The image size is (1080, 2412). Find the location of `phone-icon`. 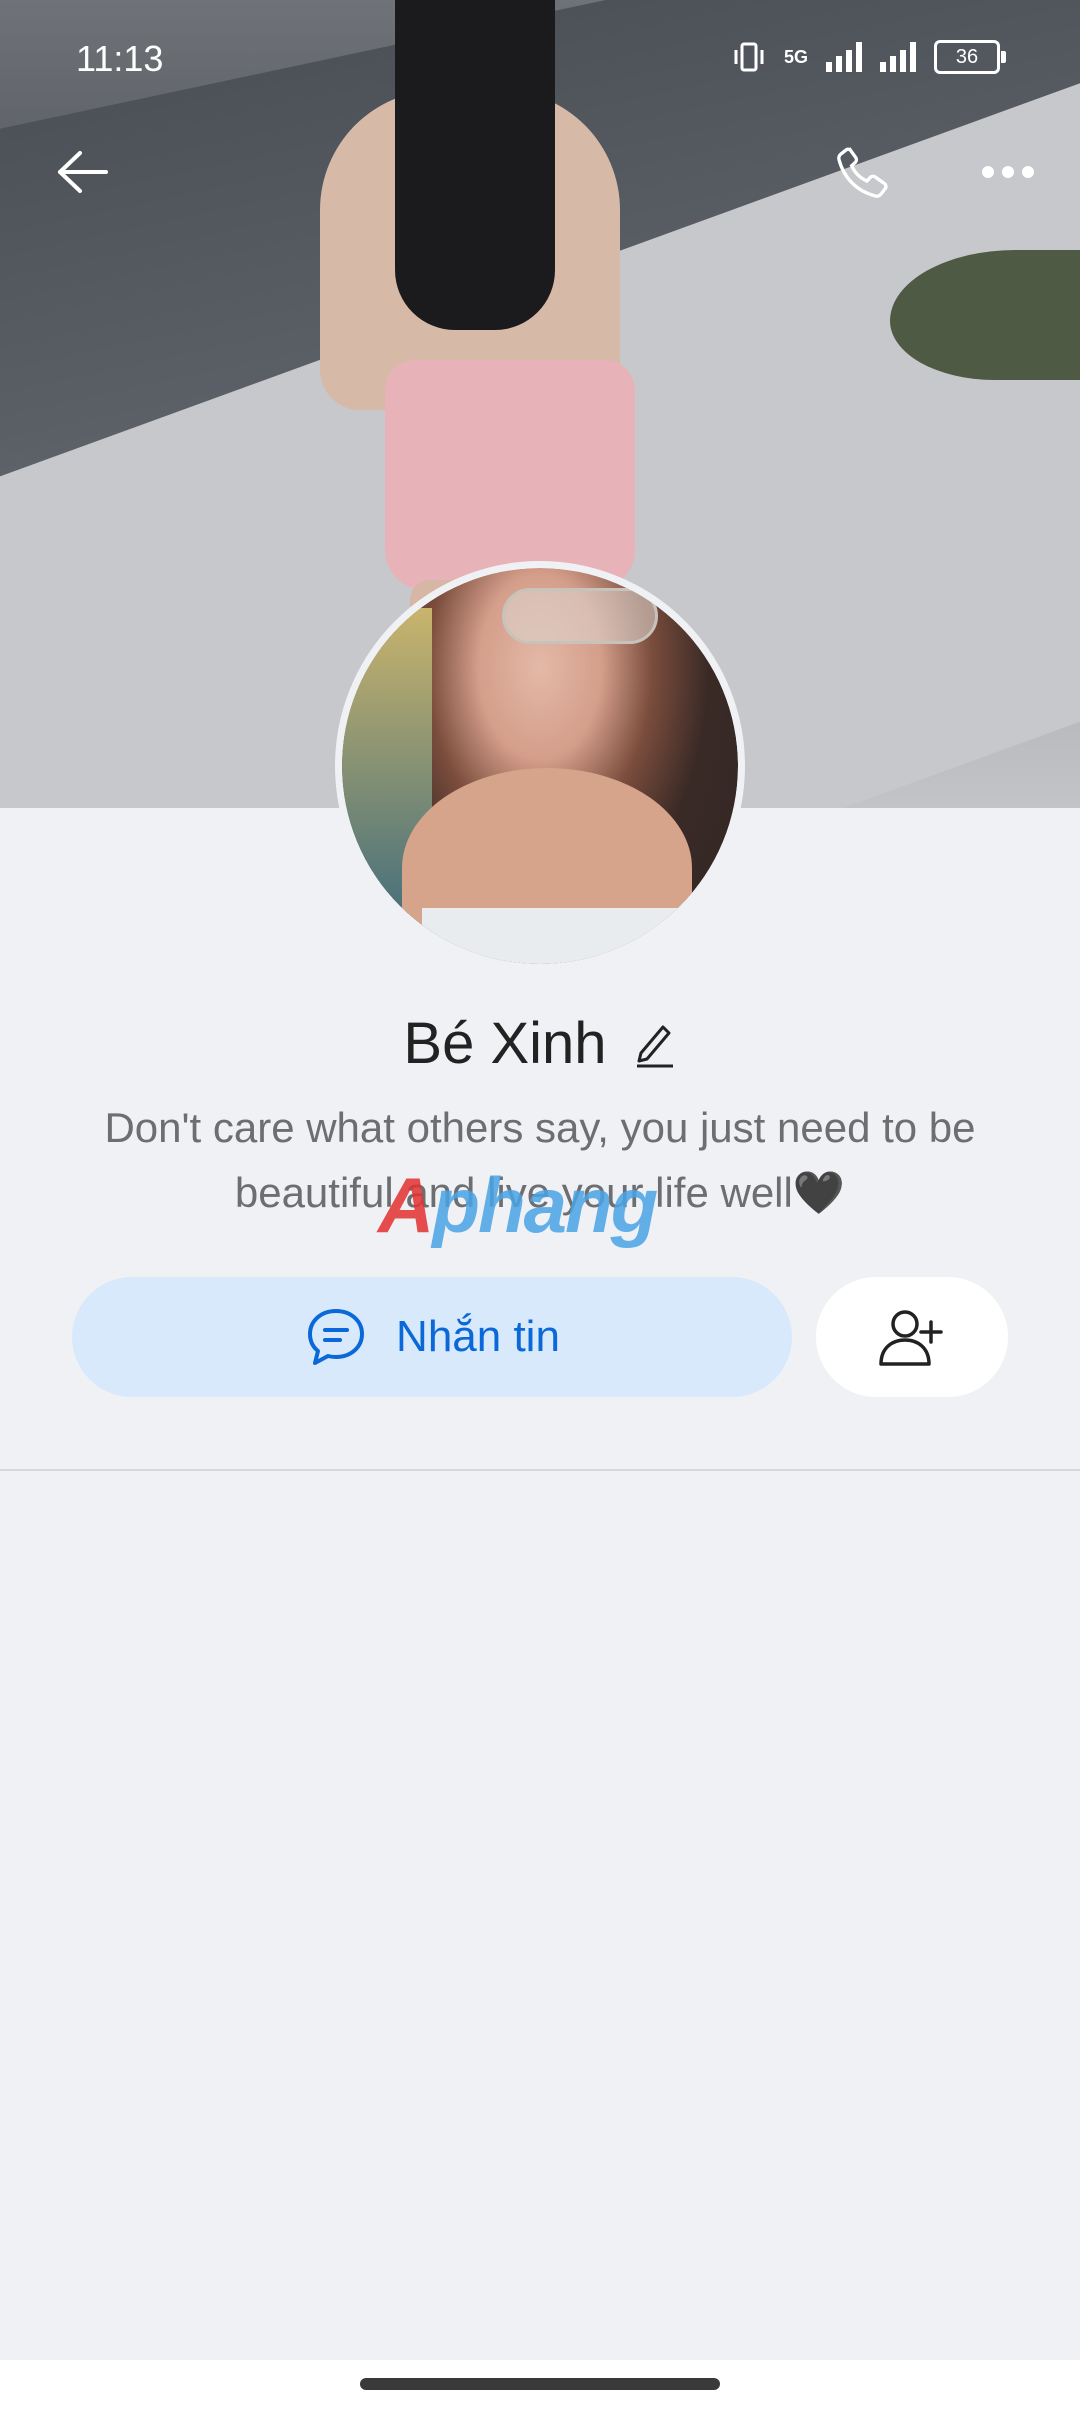

phone-icon is located at coordinates (862, 172).